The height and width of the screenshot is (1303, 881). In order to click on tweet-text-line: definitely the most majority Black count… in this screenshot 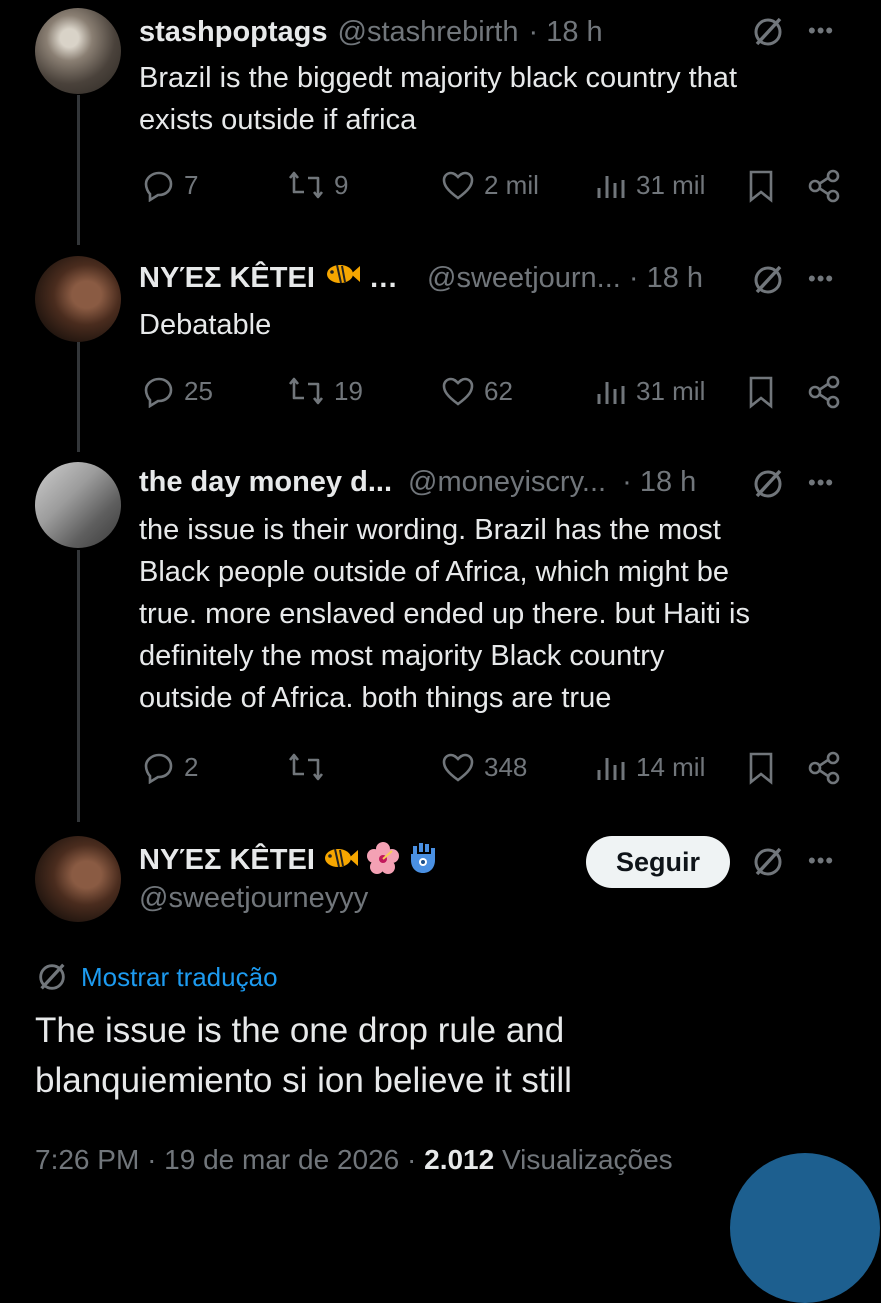, I will do `click(402, 656)`.